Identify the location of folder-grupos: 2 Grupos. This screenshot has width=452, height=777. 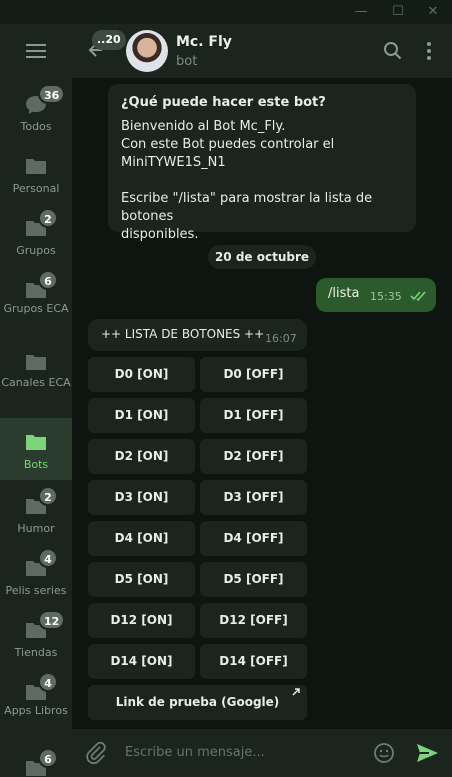
(36, 235).